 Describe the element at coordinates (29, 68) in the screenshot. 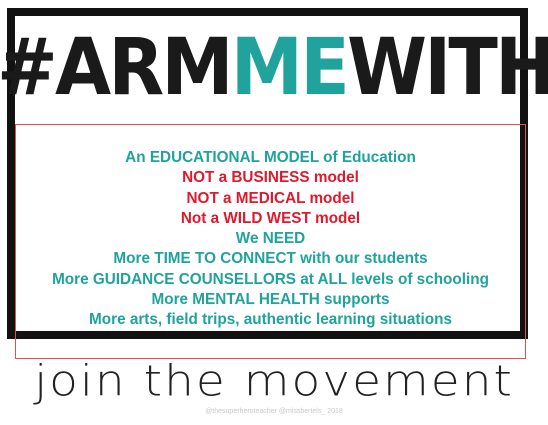

I see `headline-hash: #` at that location.